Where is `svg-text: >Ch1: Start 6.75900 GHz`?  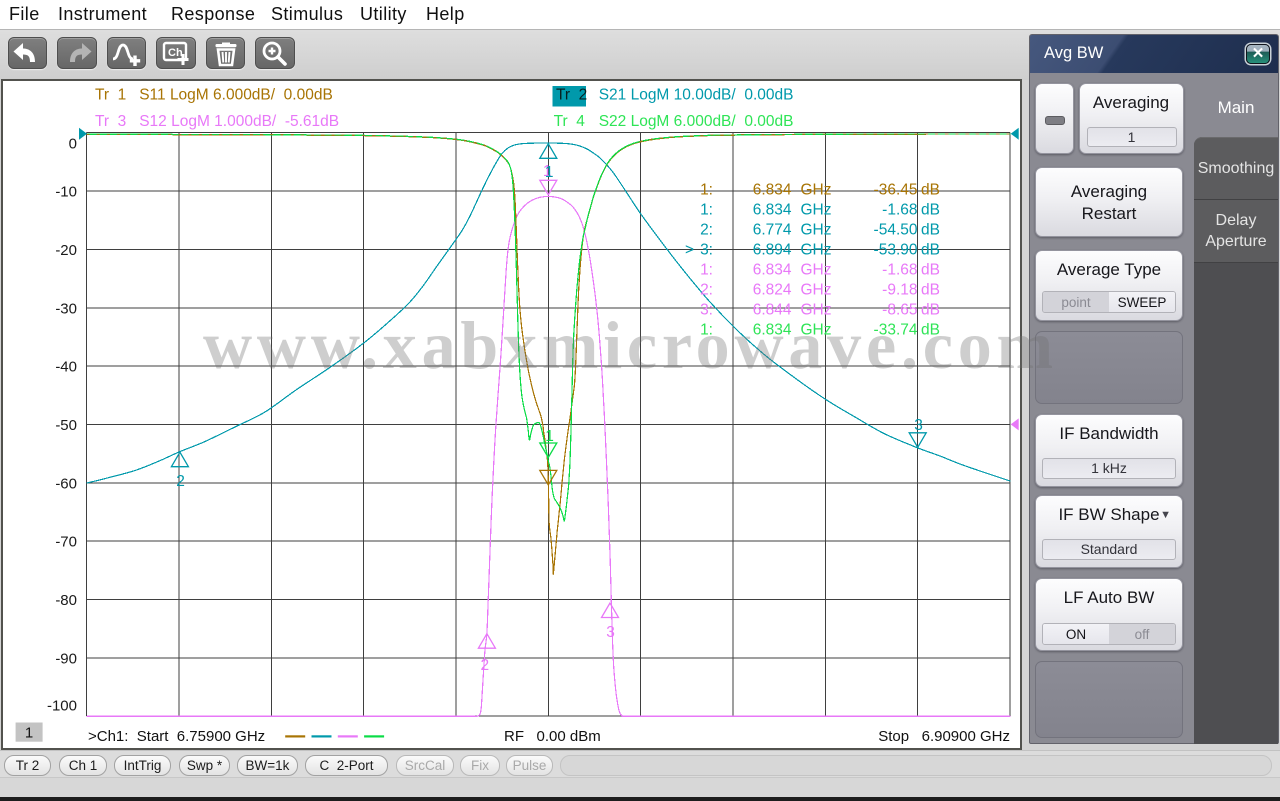 svg-text: >Ch1: Start 6.75900 GHz is located at coordinates (176, 736).